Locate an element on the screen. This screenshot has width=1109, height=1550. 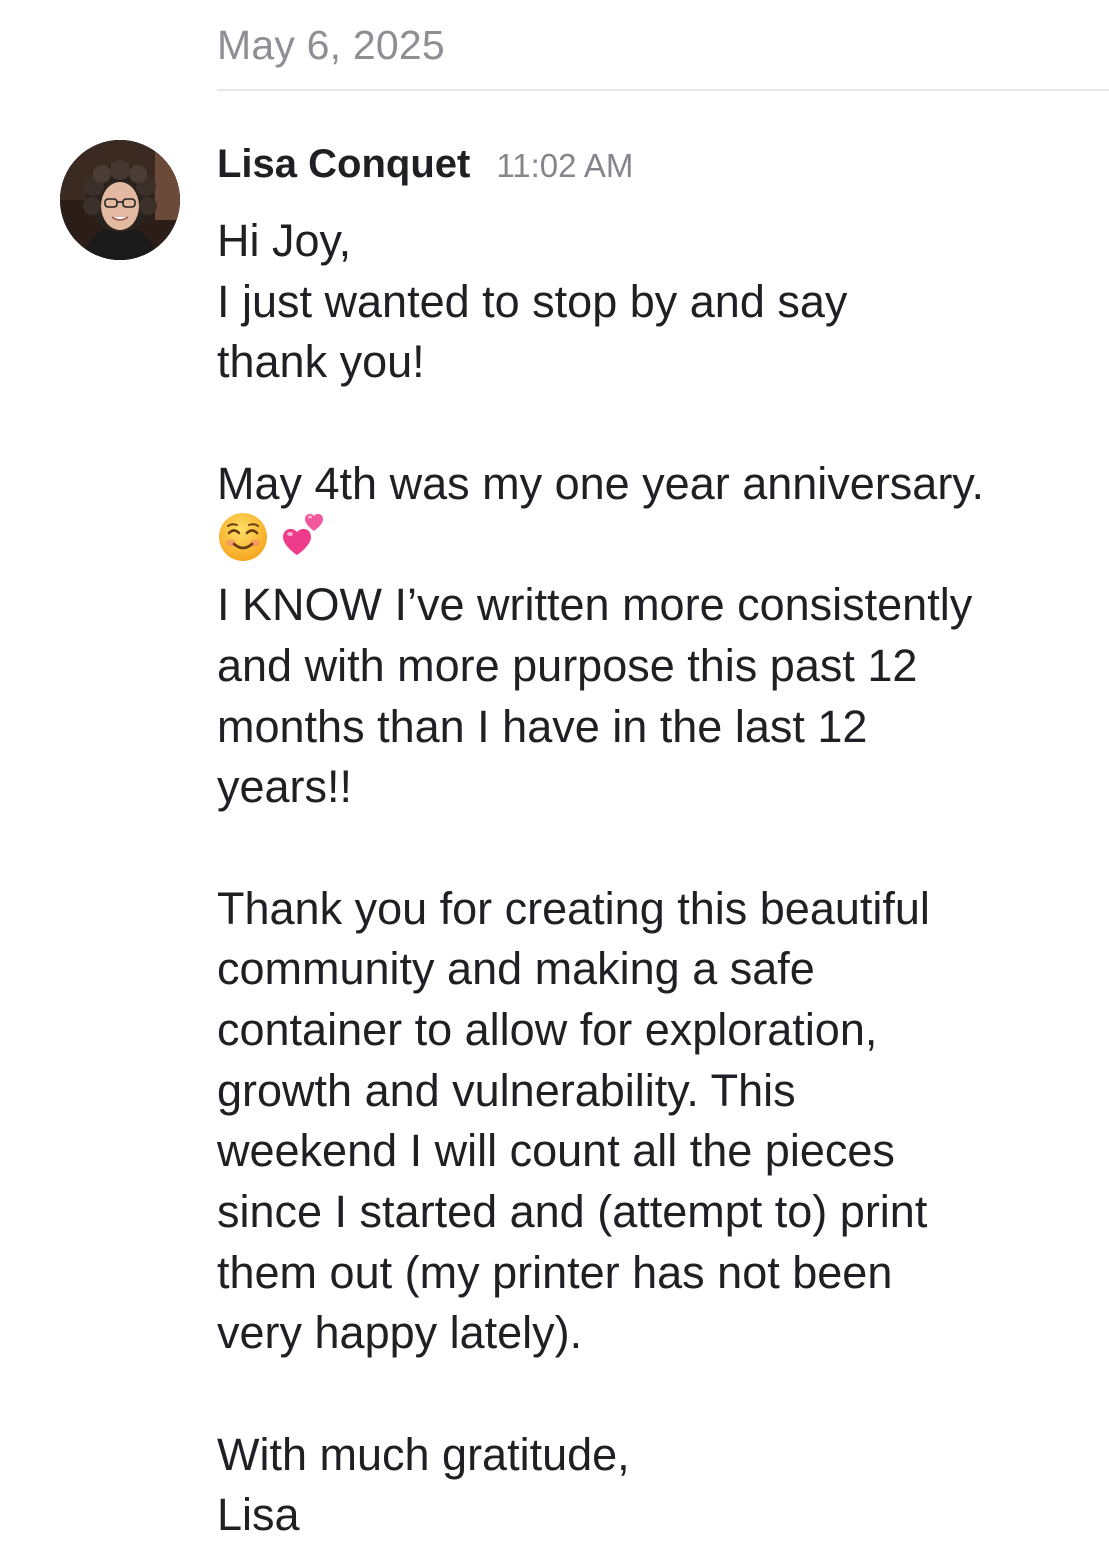
message-line: since I started and (attempt to) print is located at coordinates (572, 1211).